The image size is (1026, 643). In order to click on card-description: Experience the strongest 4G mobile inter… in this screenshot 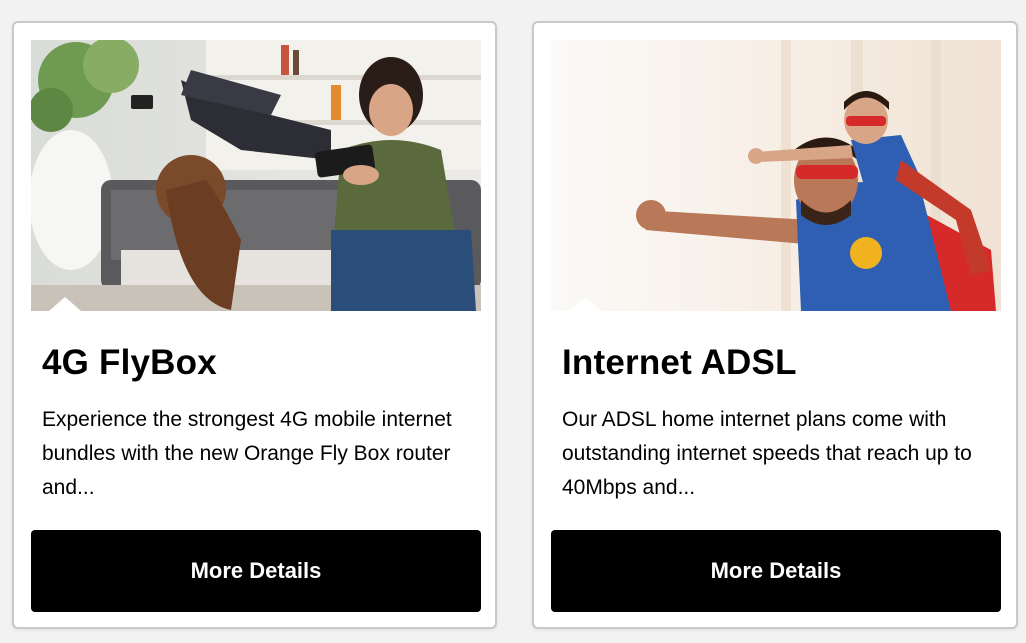, I will do `click(247, 453)`.